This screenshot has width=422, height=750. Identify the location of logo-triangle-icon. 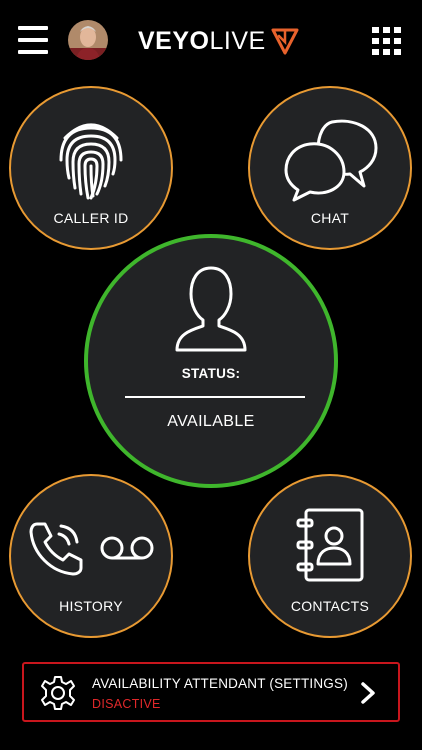
(285, 41).